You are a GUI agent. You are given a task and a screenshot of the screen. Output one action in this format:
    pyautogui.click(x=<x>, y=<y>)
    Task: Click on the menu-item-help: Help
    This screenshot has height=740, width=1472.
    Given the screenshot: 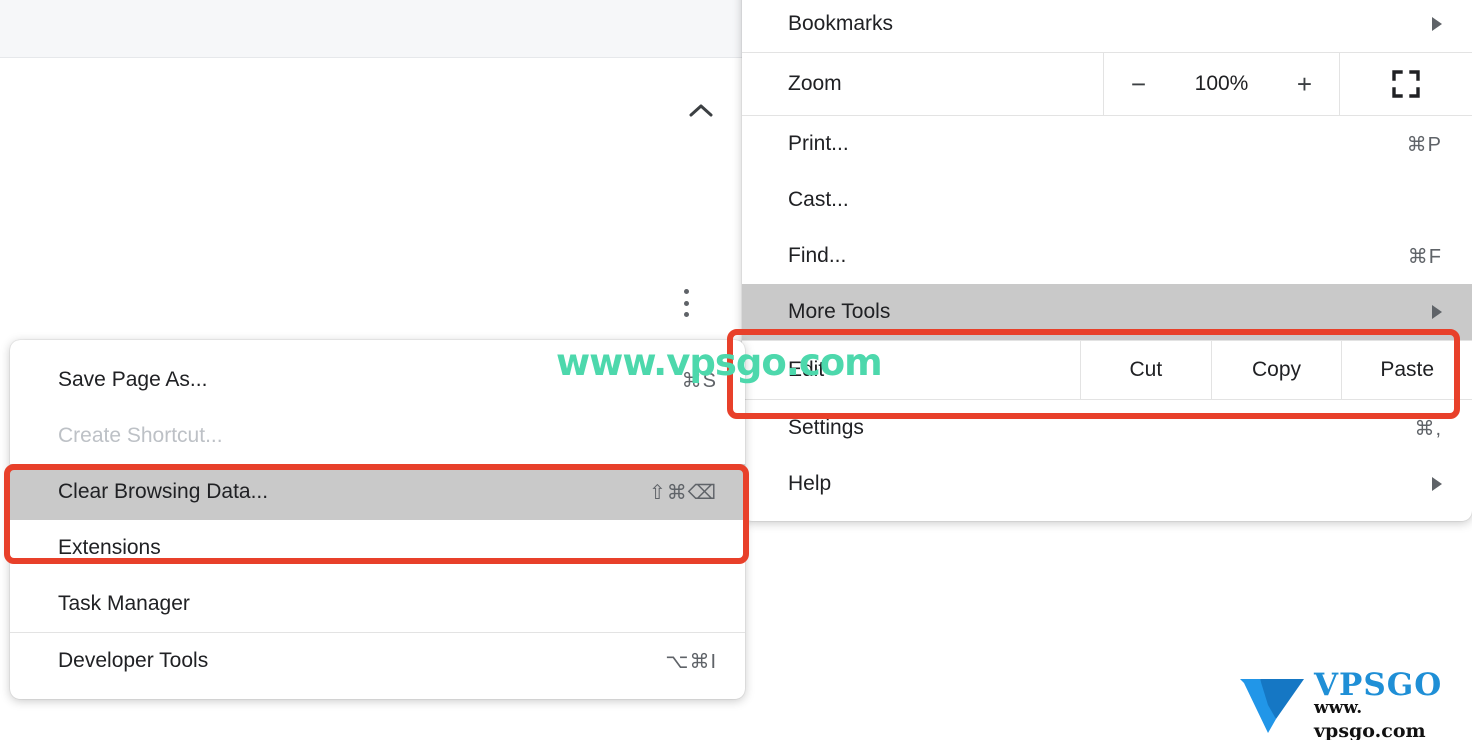 What is the action you would take?
    pyautogui.click(x=1107, y=484)
    